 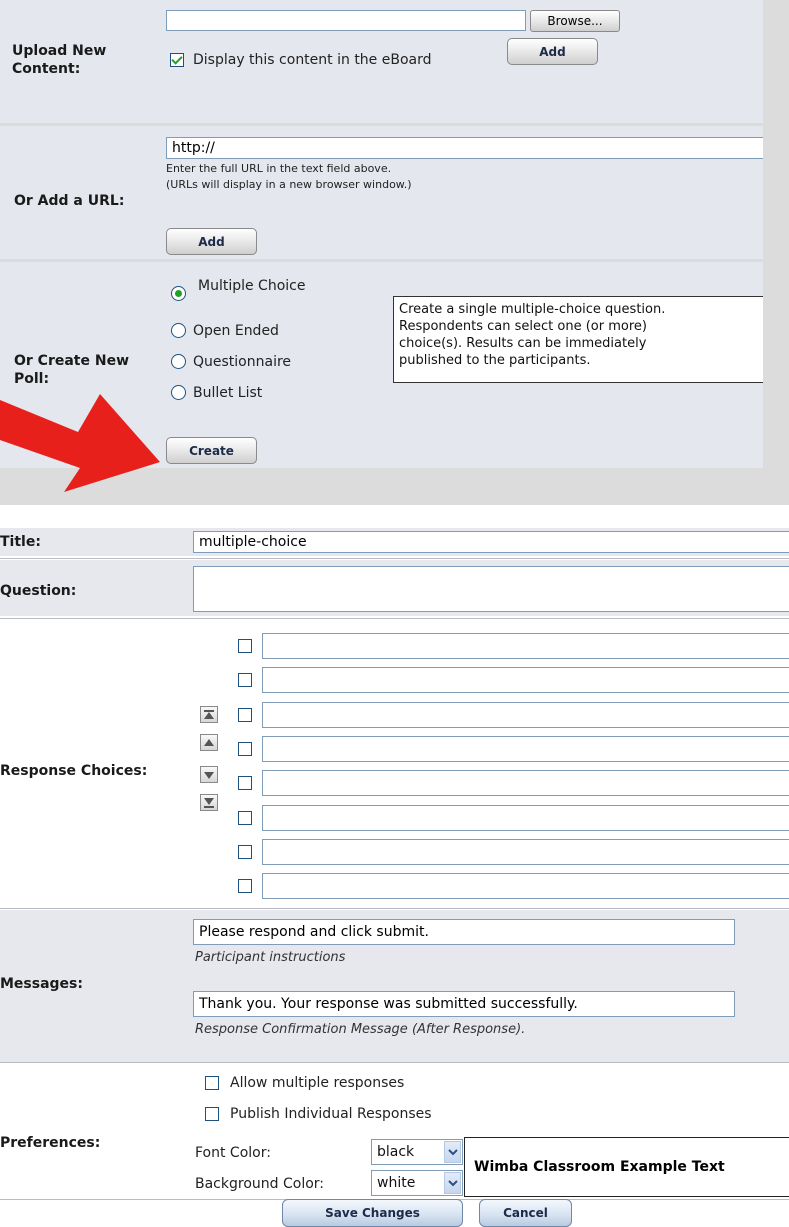 I want to click on font-color-label: Font Color:, so click(x=233, y=1153).